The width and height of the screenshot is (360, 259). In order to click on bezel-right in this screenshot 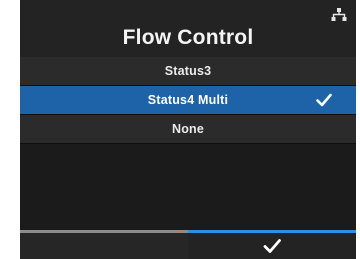, I will do `click(358, 129)`.